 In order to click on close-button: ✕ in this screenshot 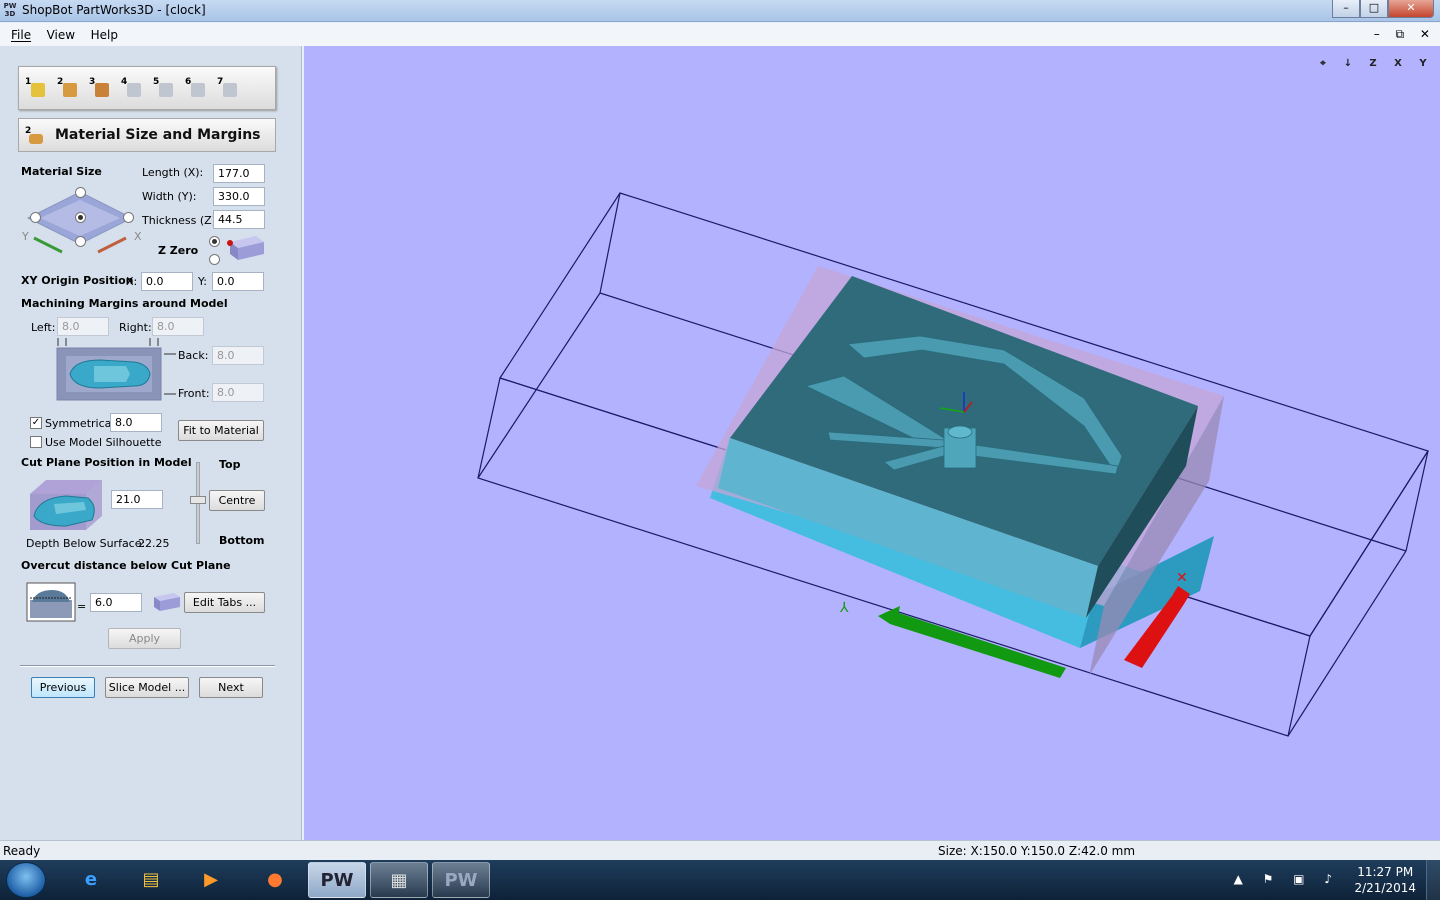, I will do `click(1411, 9)`.